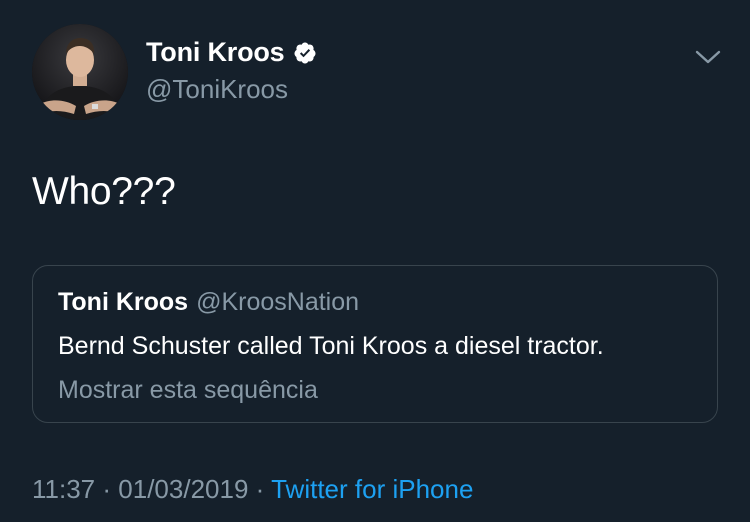 The image size is (750, 522). Describe the element at coordinates (217, 89) in the screenshot. I see `author-handle: @ToniKroos` at that location.